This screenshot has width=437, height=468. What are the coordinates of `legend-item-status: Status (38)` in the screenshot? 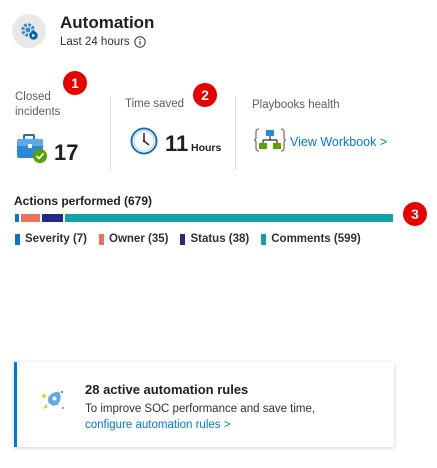 It's located at (214, 239).